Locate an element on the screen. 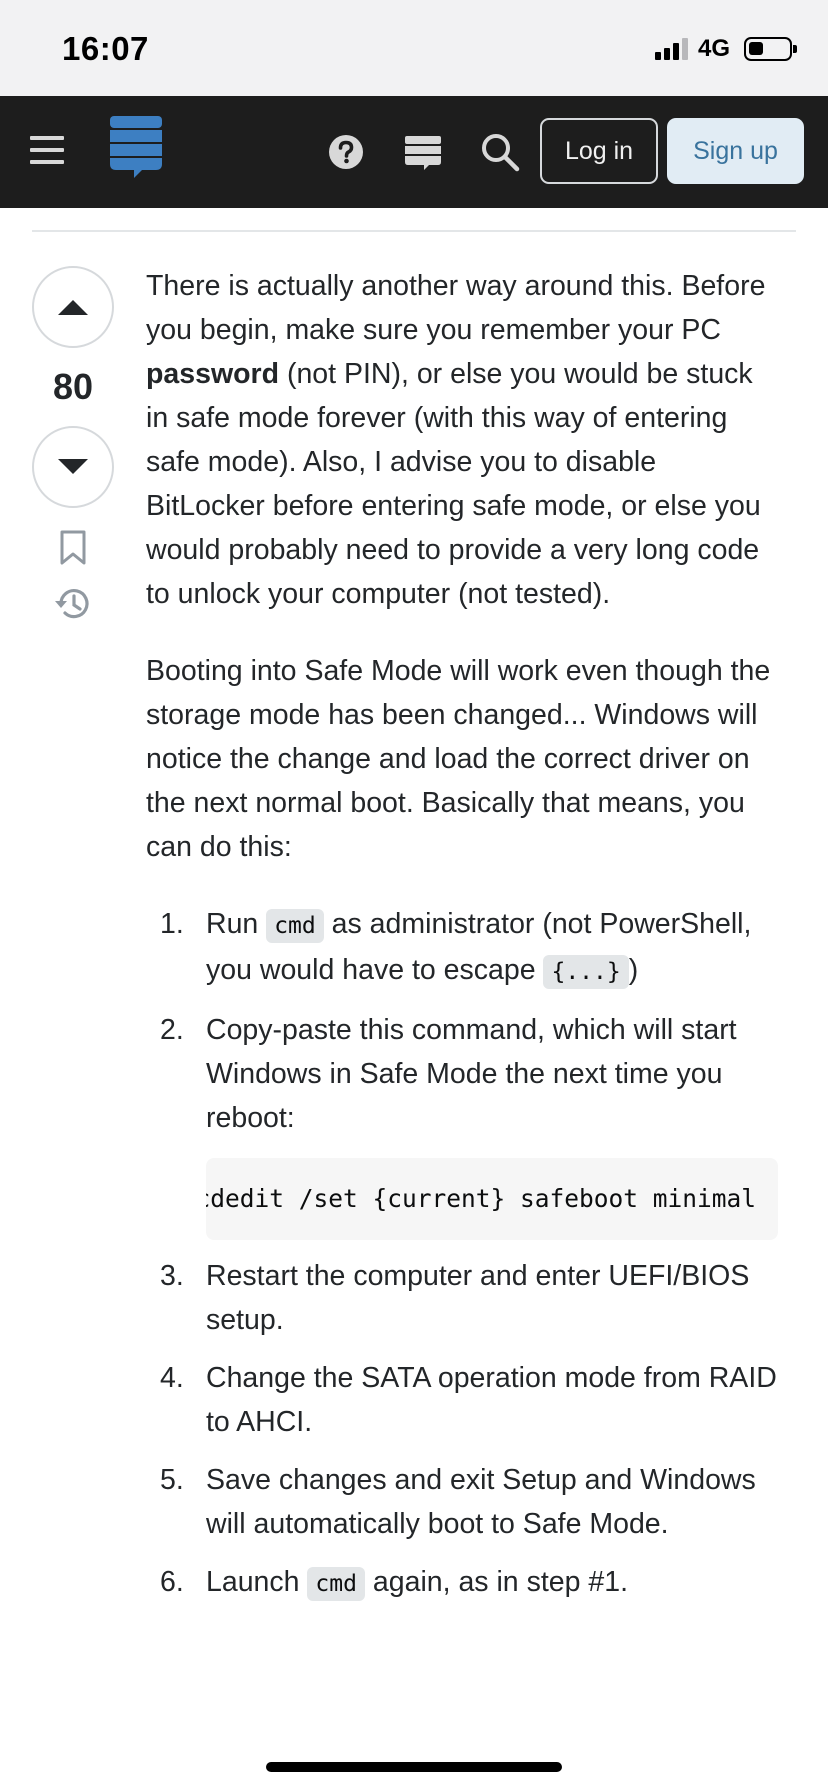  home-indicator is located at coordinates (414, 1767).